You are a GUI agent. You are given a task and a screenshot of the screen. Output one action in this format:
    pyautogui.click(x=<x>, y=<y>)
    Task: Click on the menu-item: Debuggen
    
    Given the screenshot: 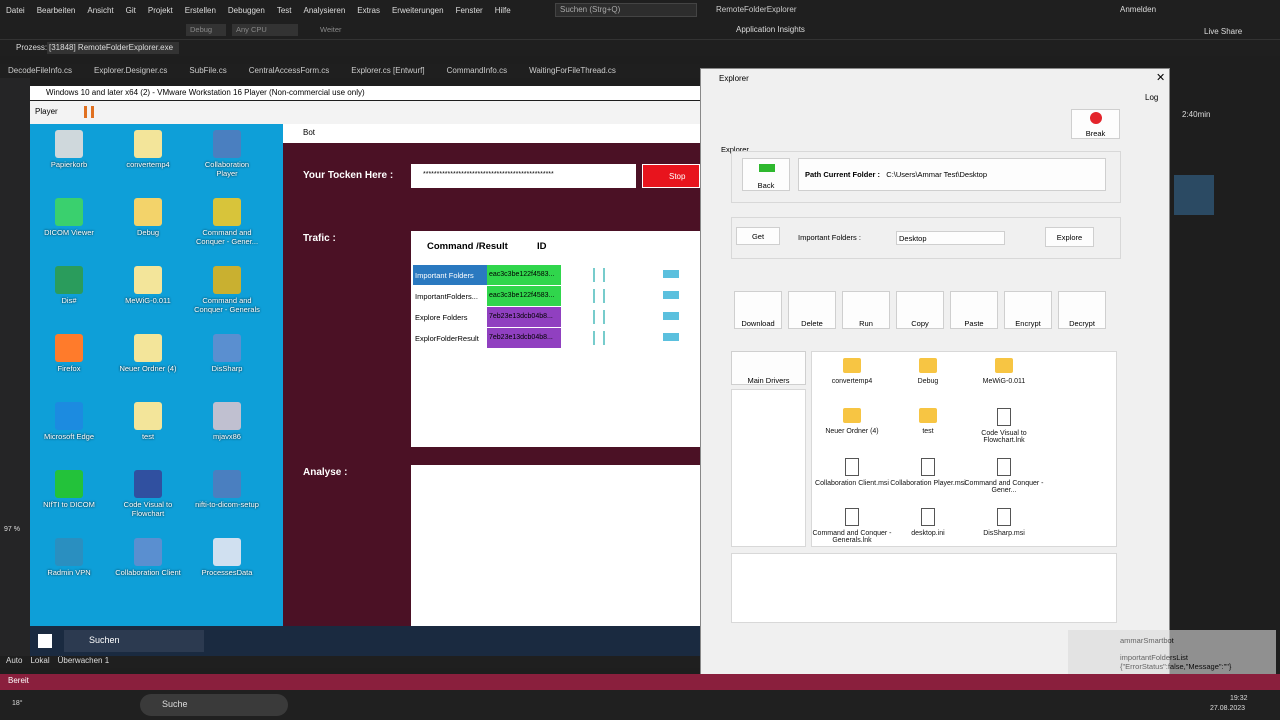 What is the action you would take?
    pyautogui.click(x=246, y=10)
    